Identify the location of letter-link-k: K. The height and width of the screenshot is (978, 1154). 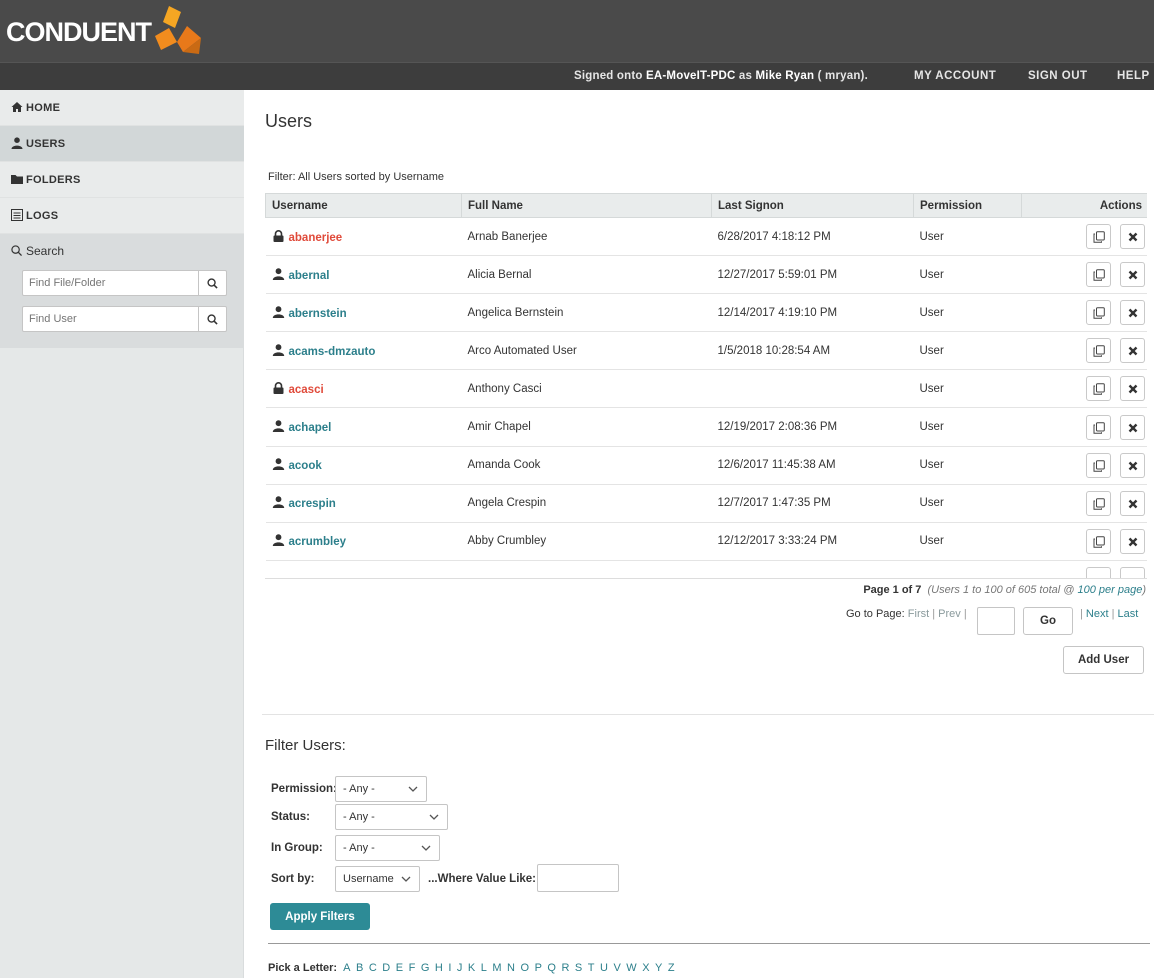
(471, 968).